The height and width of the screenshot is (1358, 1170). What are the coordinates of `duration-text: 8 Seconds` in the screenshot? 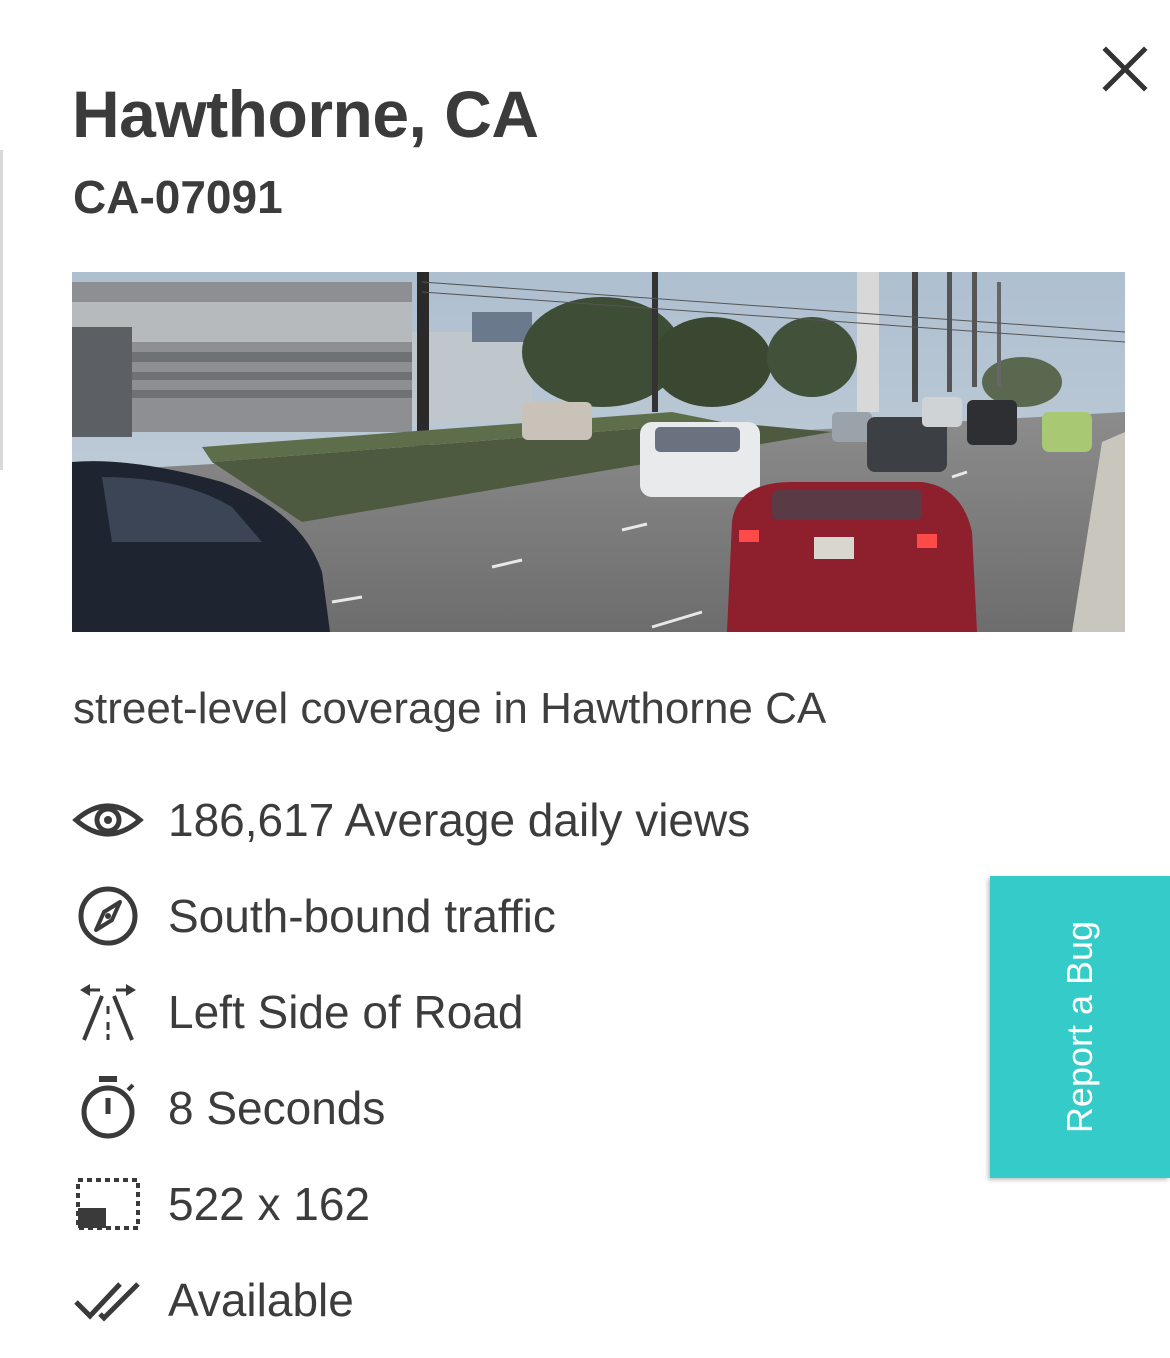 It's located at (277, 1108).